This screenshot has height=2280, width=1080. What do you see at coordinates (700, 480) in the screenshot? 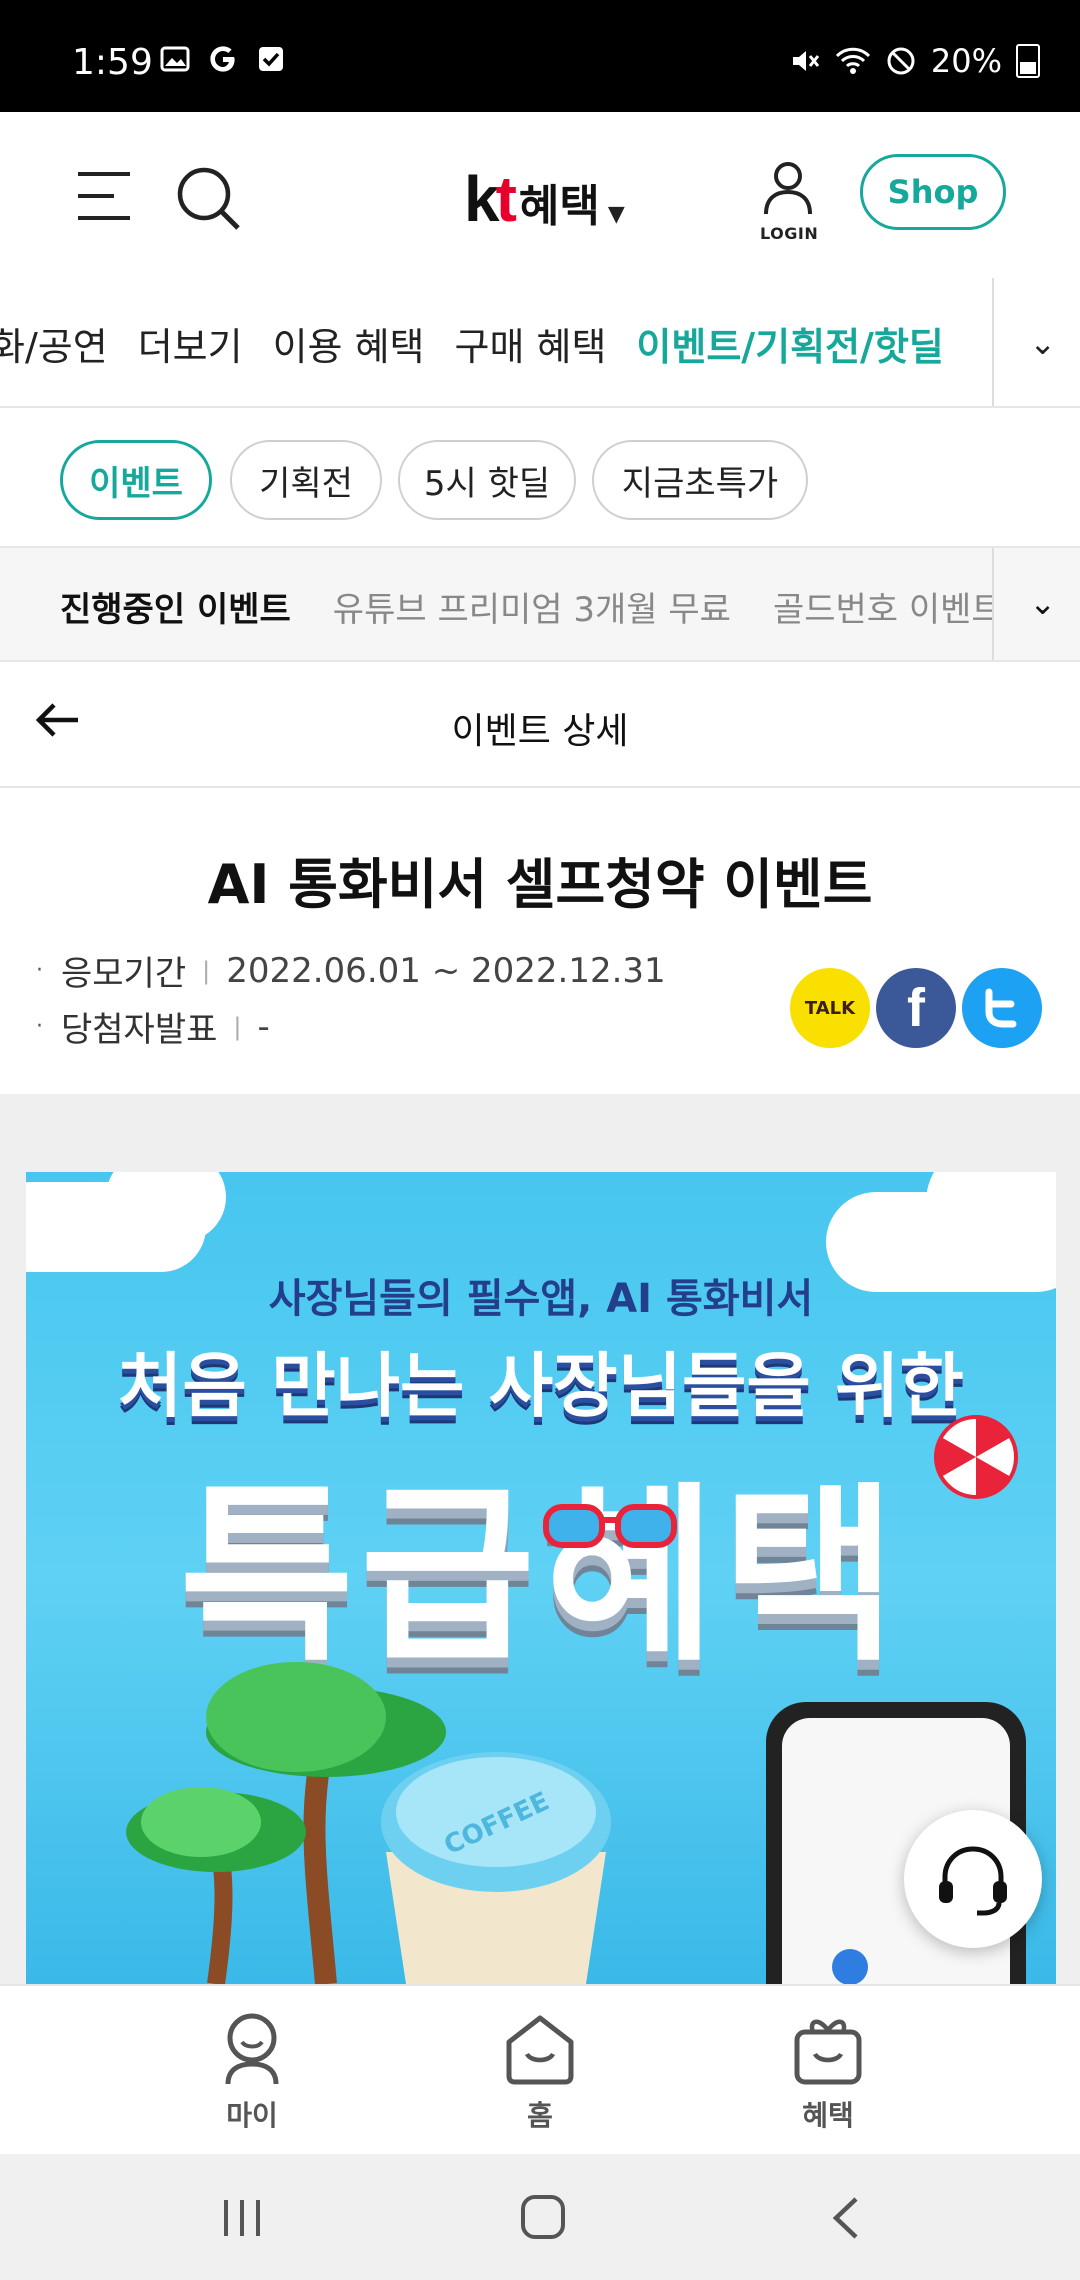
I see `pill-special-price: 지금초특가` at bounding box center [700, 480].